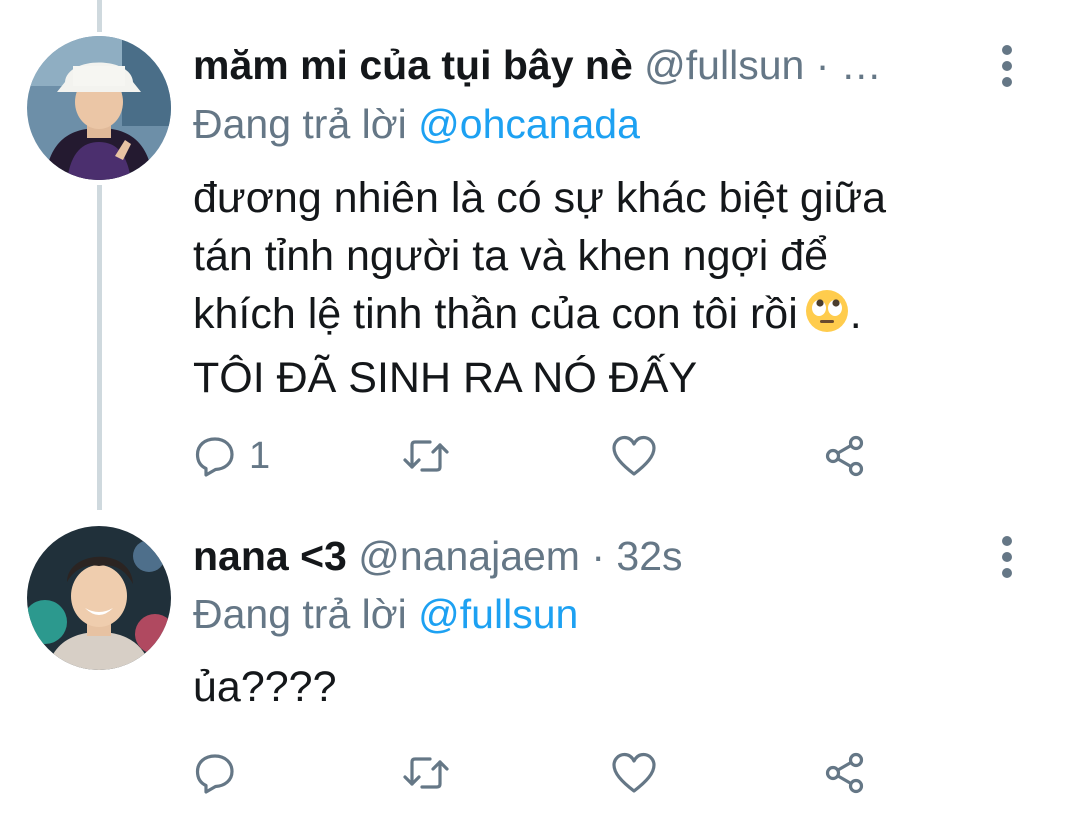 This screenshot has height=819, width=1080. I want to click on tweet-header: nana <3 @nanajaem · 32s, so click(581, 556).